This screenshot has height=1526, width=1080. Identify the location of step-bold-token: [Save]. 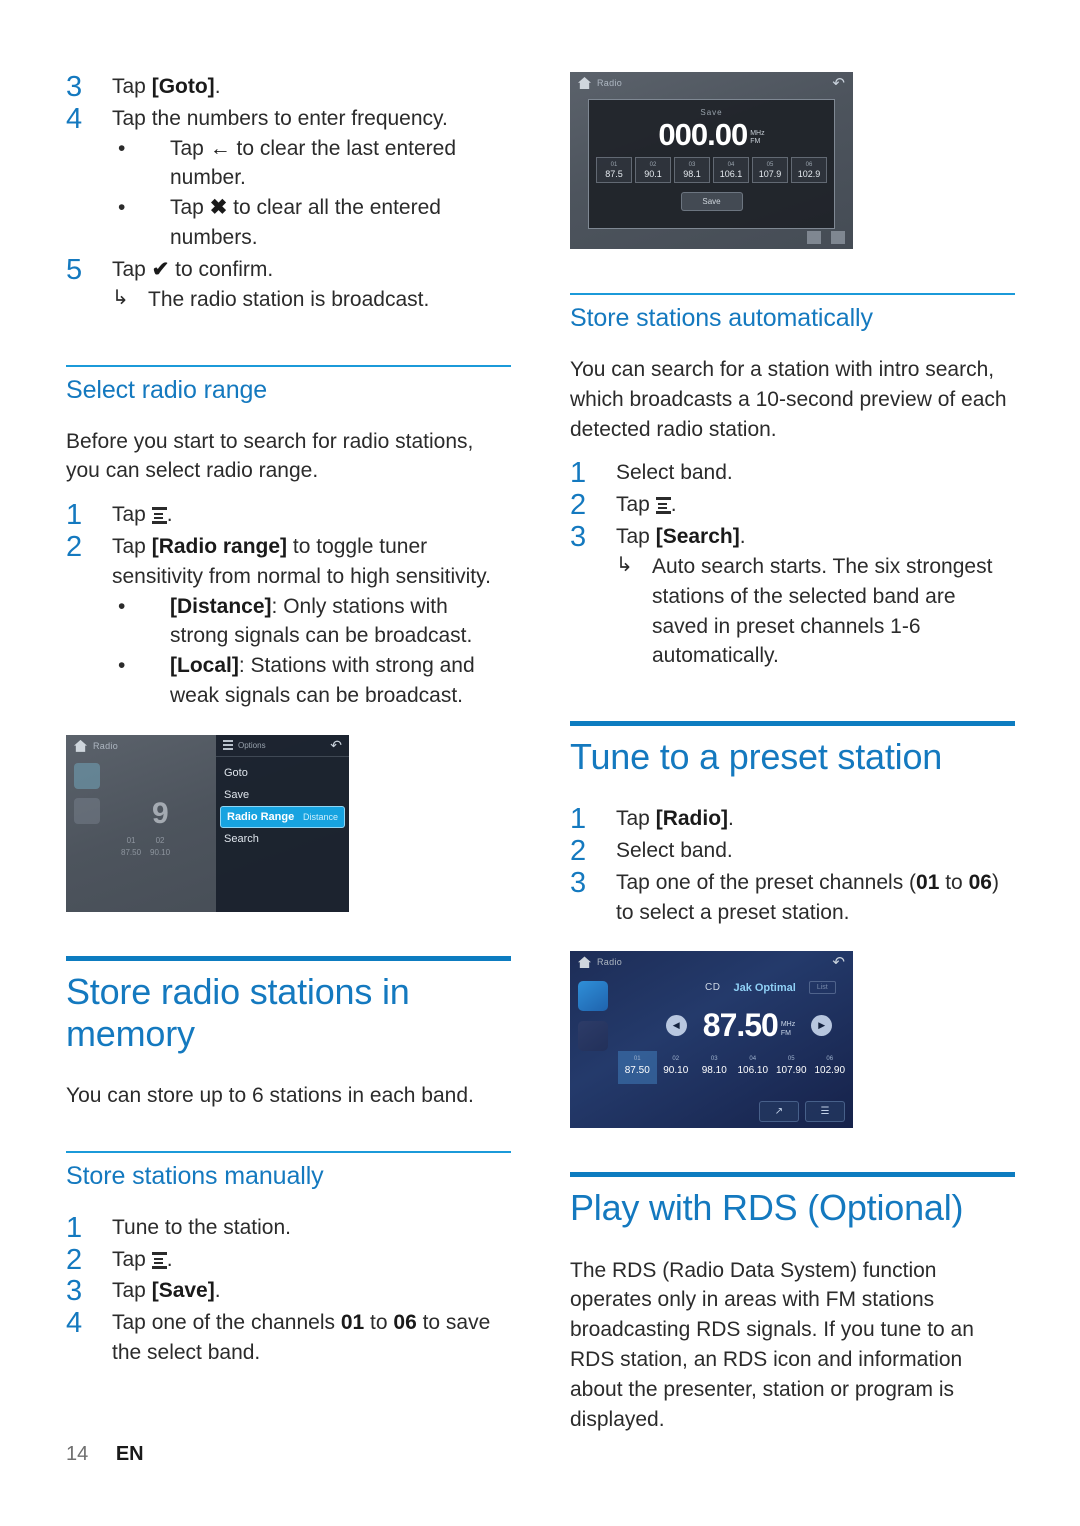
(183, 1291).